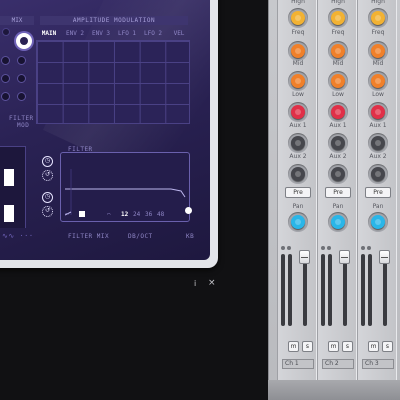 The image size is (400, 400). What do you see at coordinates (188, 210) in the screenshot?
I see `filter-cutoff-handle` at bounding box center [188, 210].